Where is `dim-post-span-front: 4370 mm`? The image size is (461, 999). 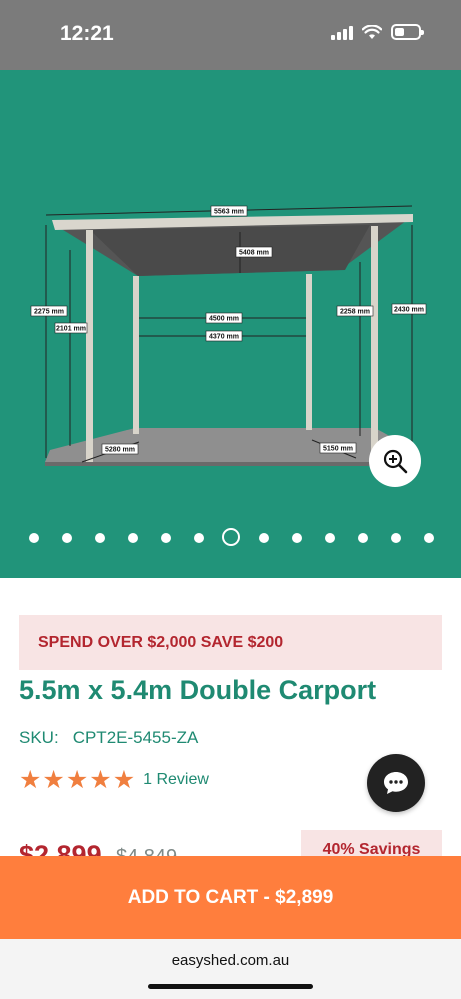 dim-post-span-front: 4370 mm is located at coordinates (224, 337).